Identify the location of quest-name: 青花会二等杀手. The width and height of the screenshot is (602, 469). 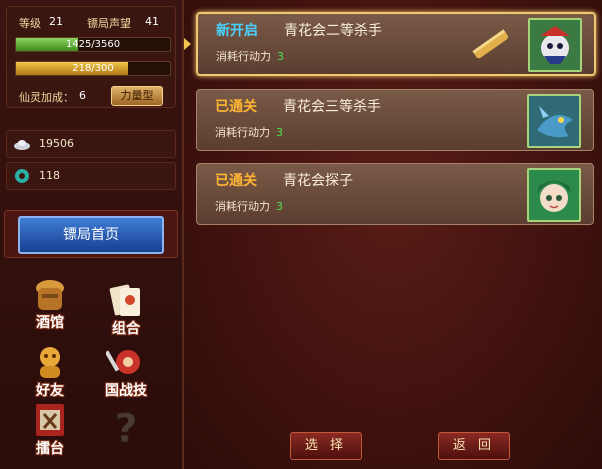
(333, 31).